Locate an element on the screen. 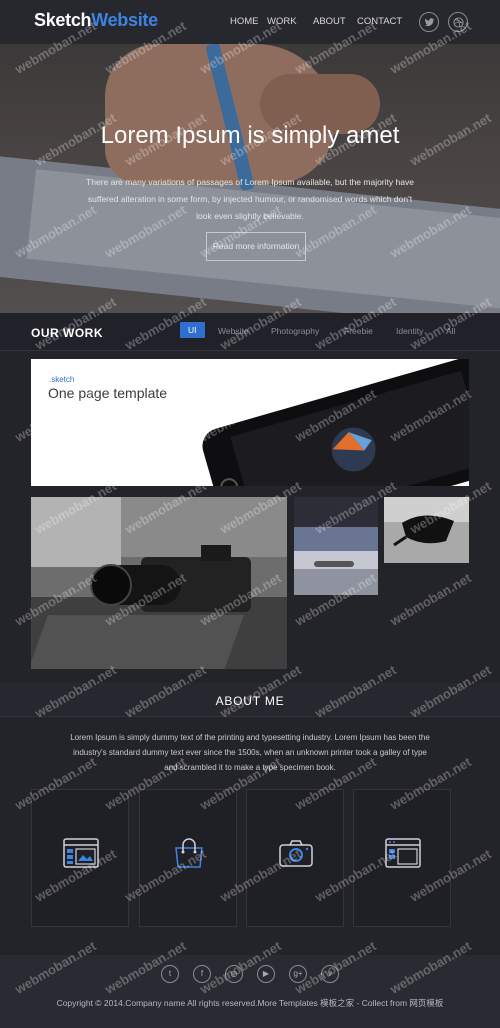 The image size is (500, 1028). hero-title: Lorem Ipsum is simply amet is located at coordinates (250, 135).